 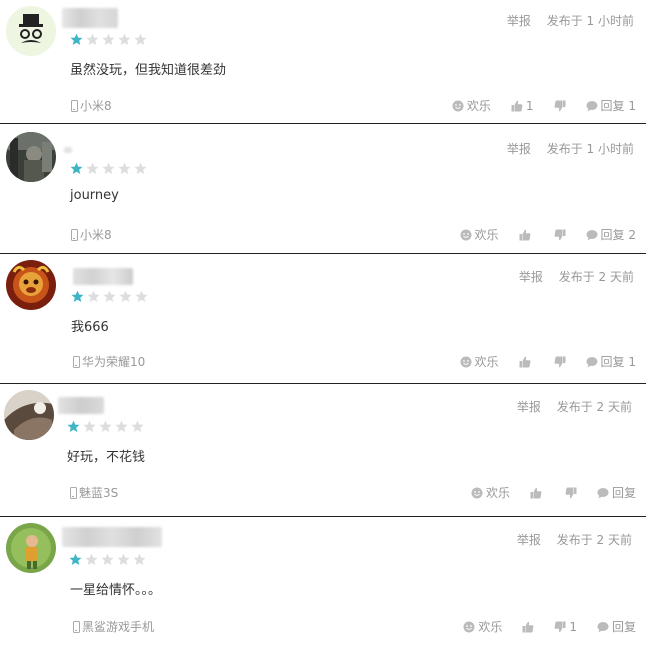 I want to click on smiley-icon, so click(x=458, y=105).